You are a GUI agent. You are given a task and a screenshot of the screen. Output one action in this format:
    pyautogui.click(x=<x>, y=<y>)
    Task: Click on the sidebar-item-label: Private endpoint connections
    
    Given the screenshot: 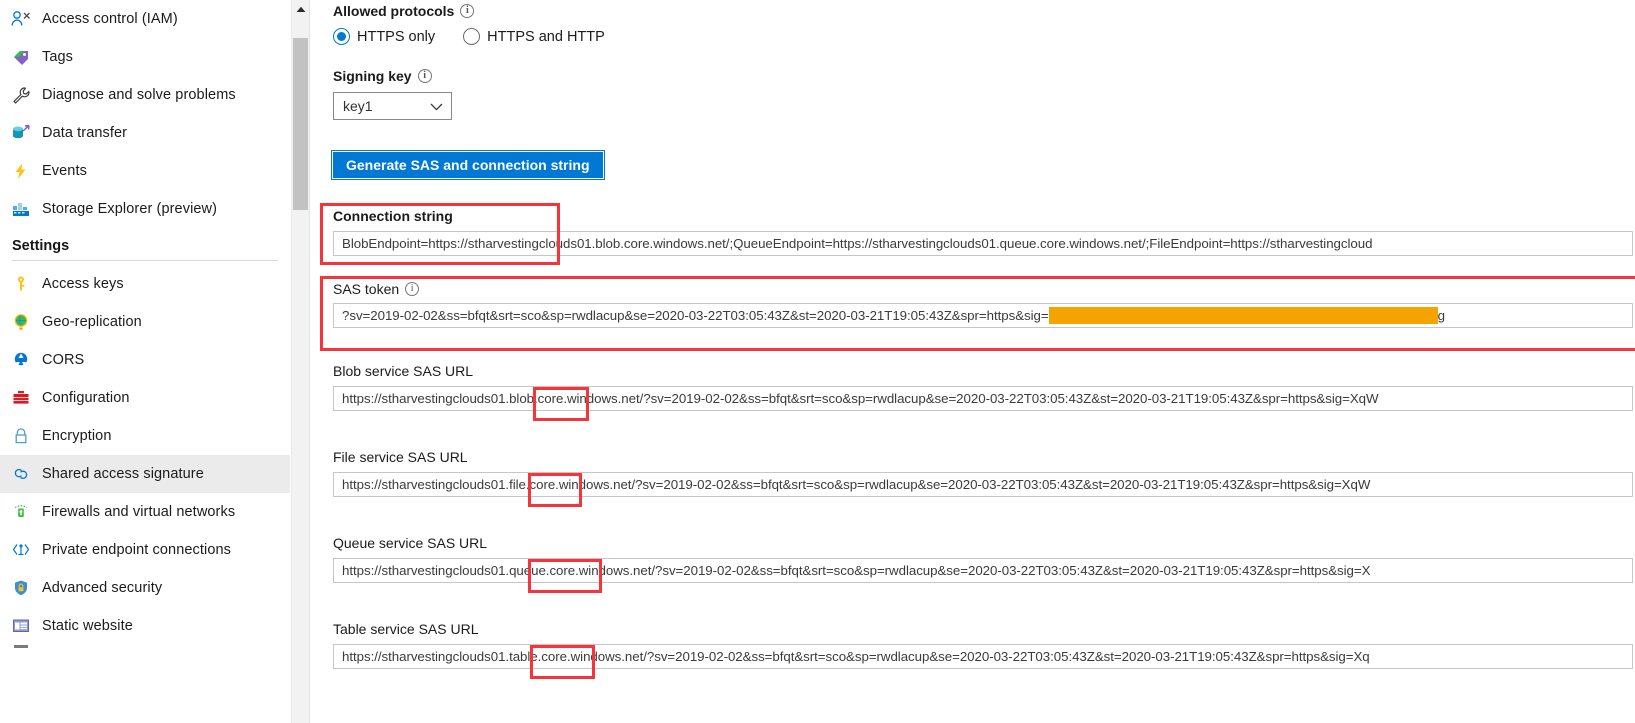 What is the action you would take?
    pyautogui.click(x=137, y=550)
    